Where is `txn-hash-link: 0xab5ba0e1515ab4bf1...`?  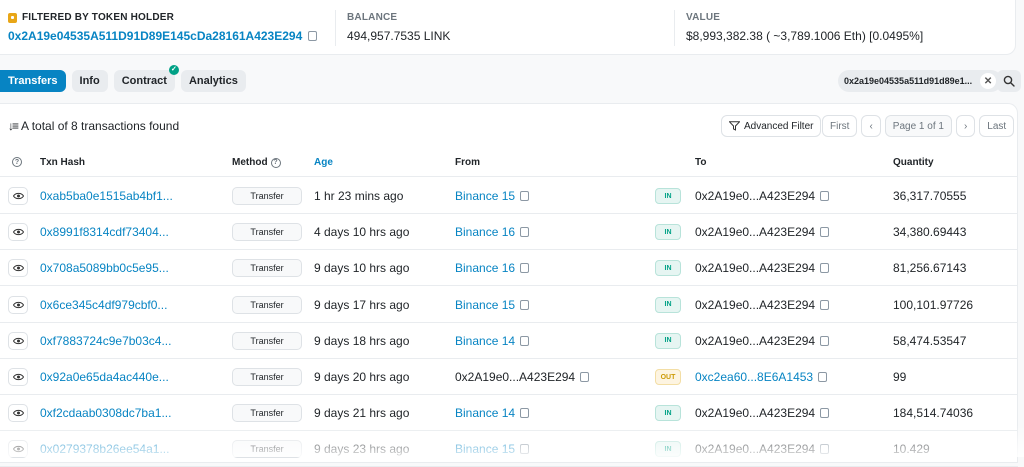
txn-hash-link: 0xab5ba0e1515ab4bf1... is located at coordinates (106, 196).